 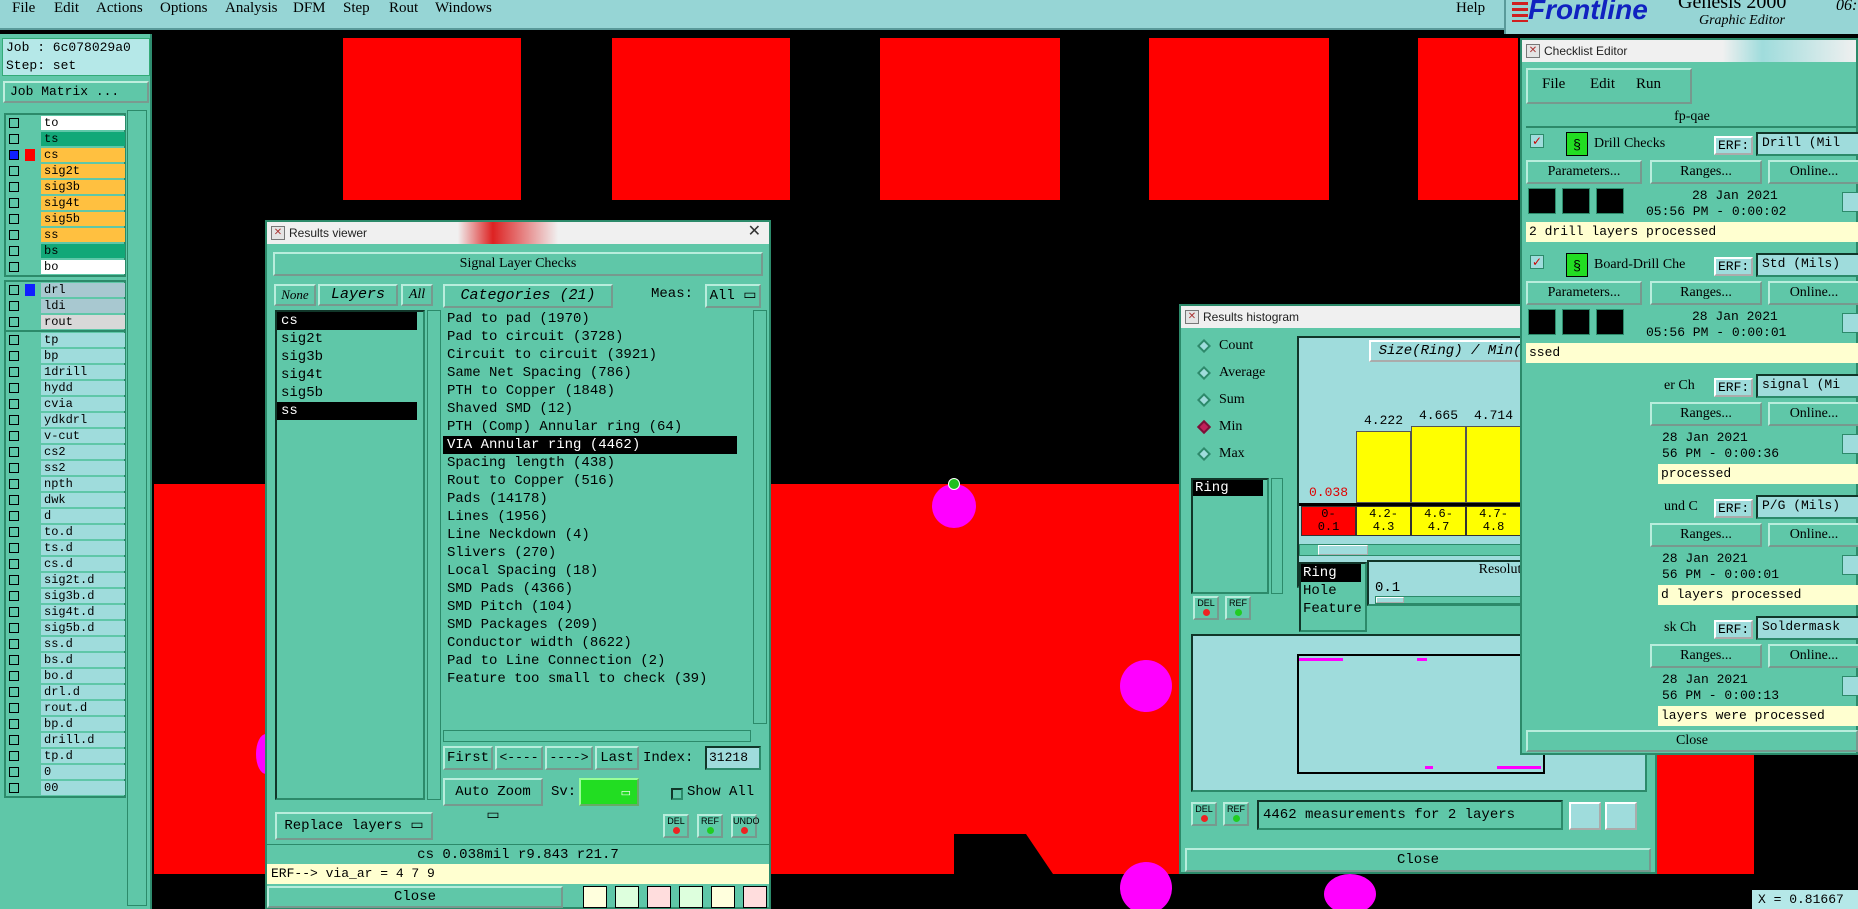 I want to click on menu-windows: Windows, so click(x=463, y=8).